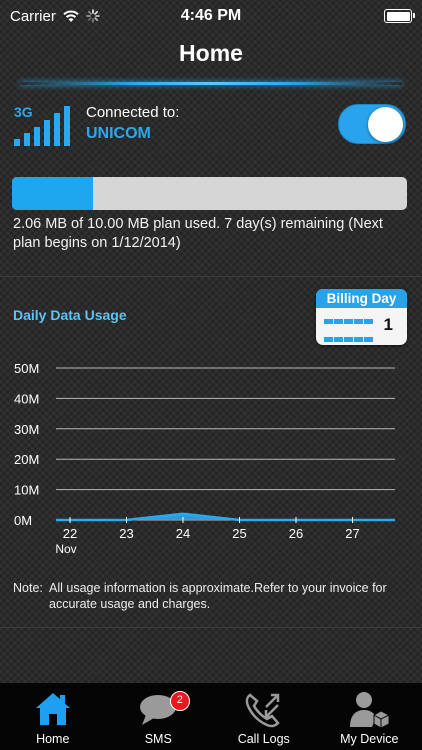 The image size is (422, 750). Describe the element at coordinates (26, 368) in the screenshot. I see `y-tick-label: 50M` at that location.